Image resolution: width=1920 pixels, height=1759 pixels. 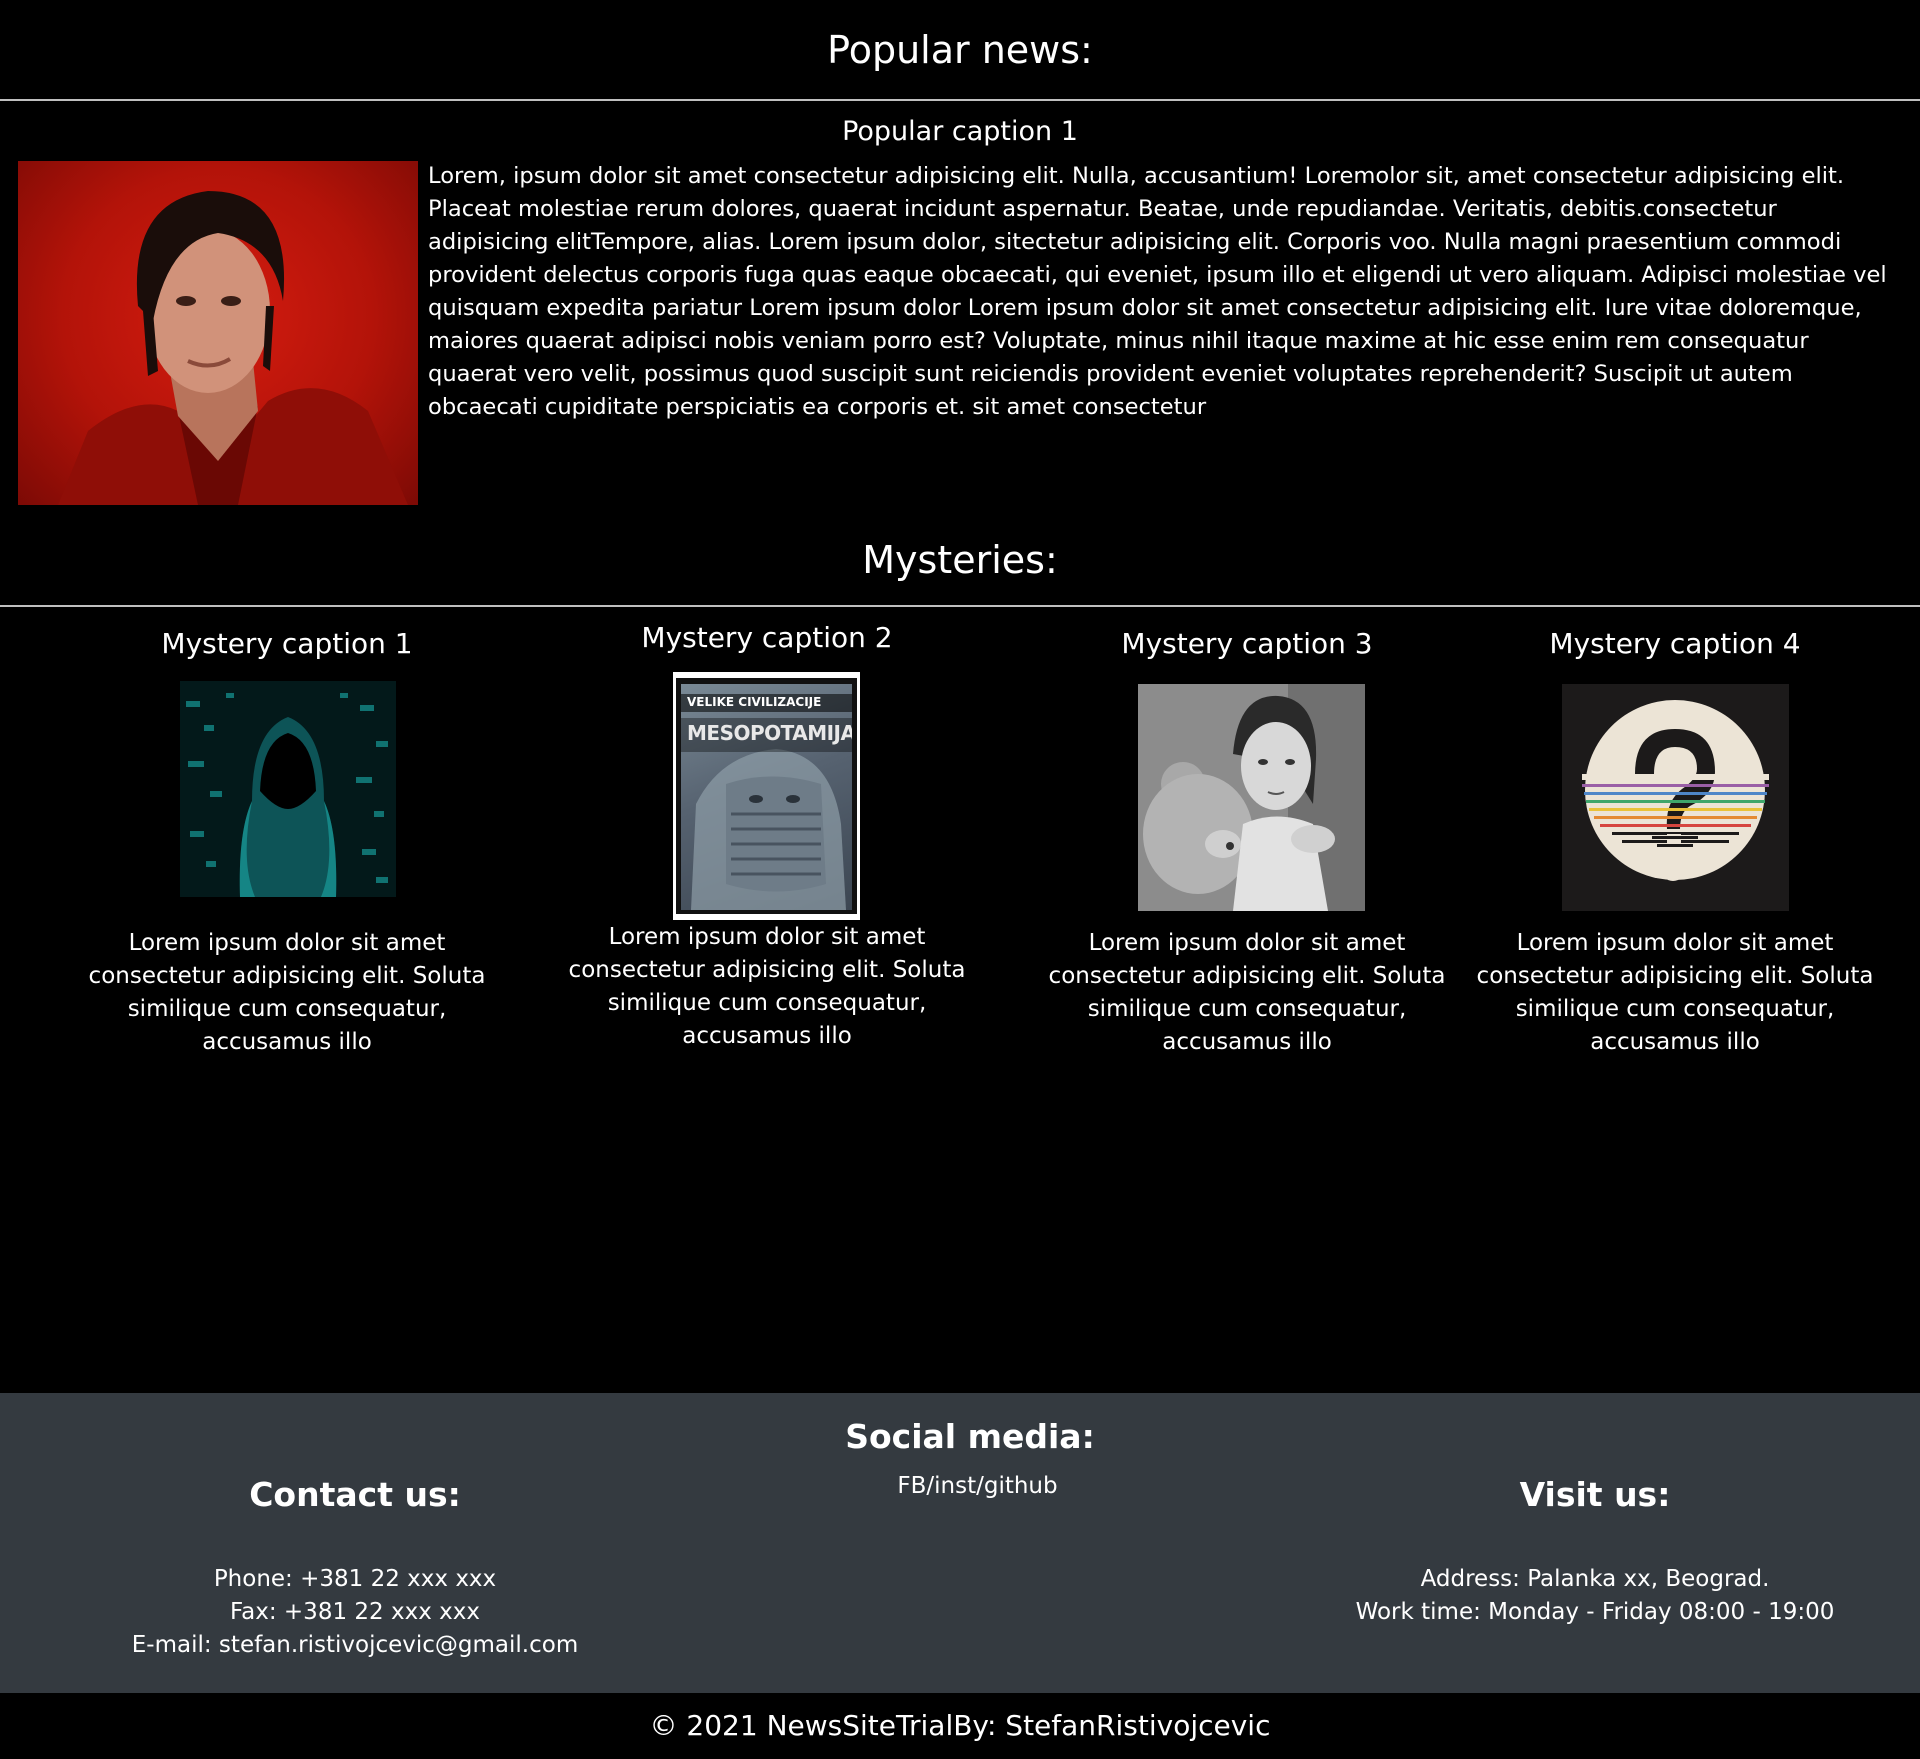 What do you see at coordinates (1247, 643) in the screenshot?
I see `mystery-caption: Mystery caption 3` at bounding box center [1247, 643].